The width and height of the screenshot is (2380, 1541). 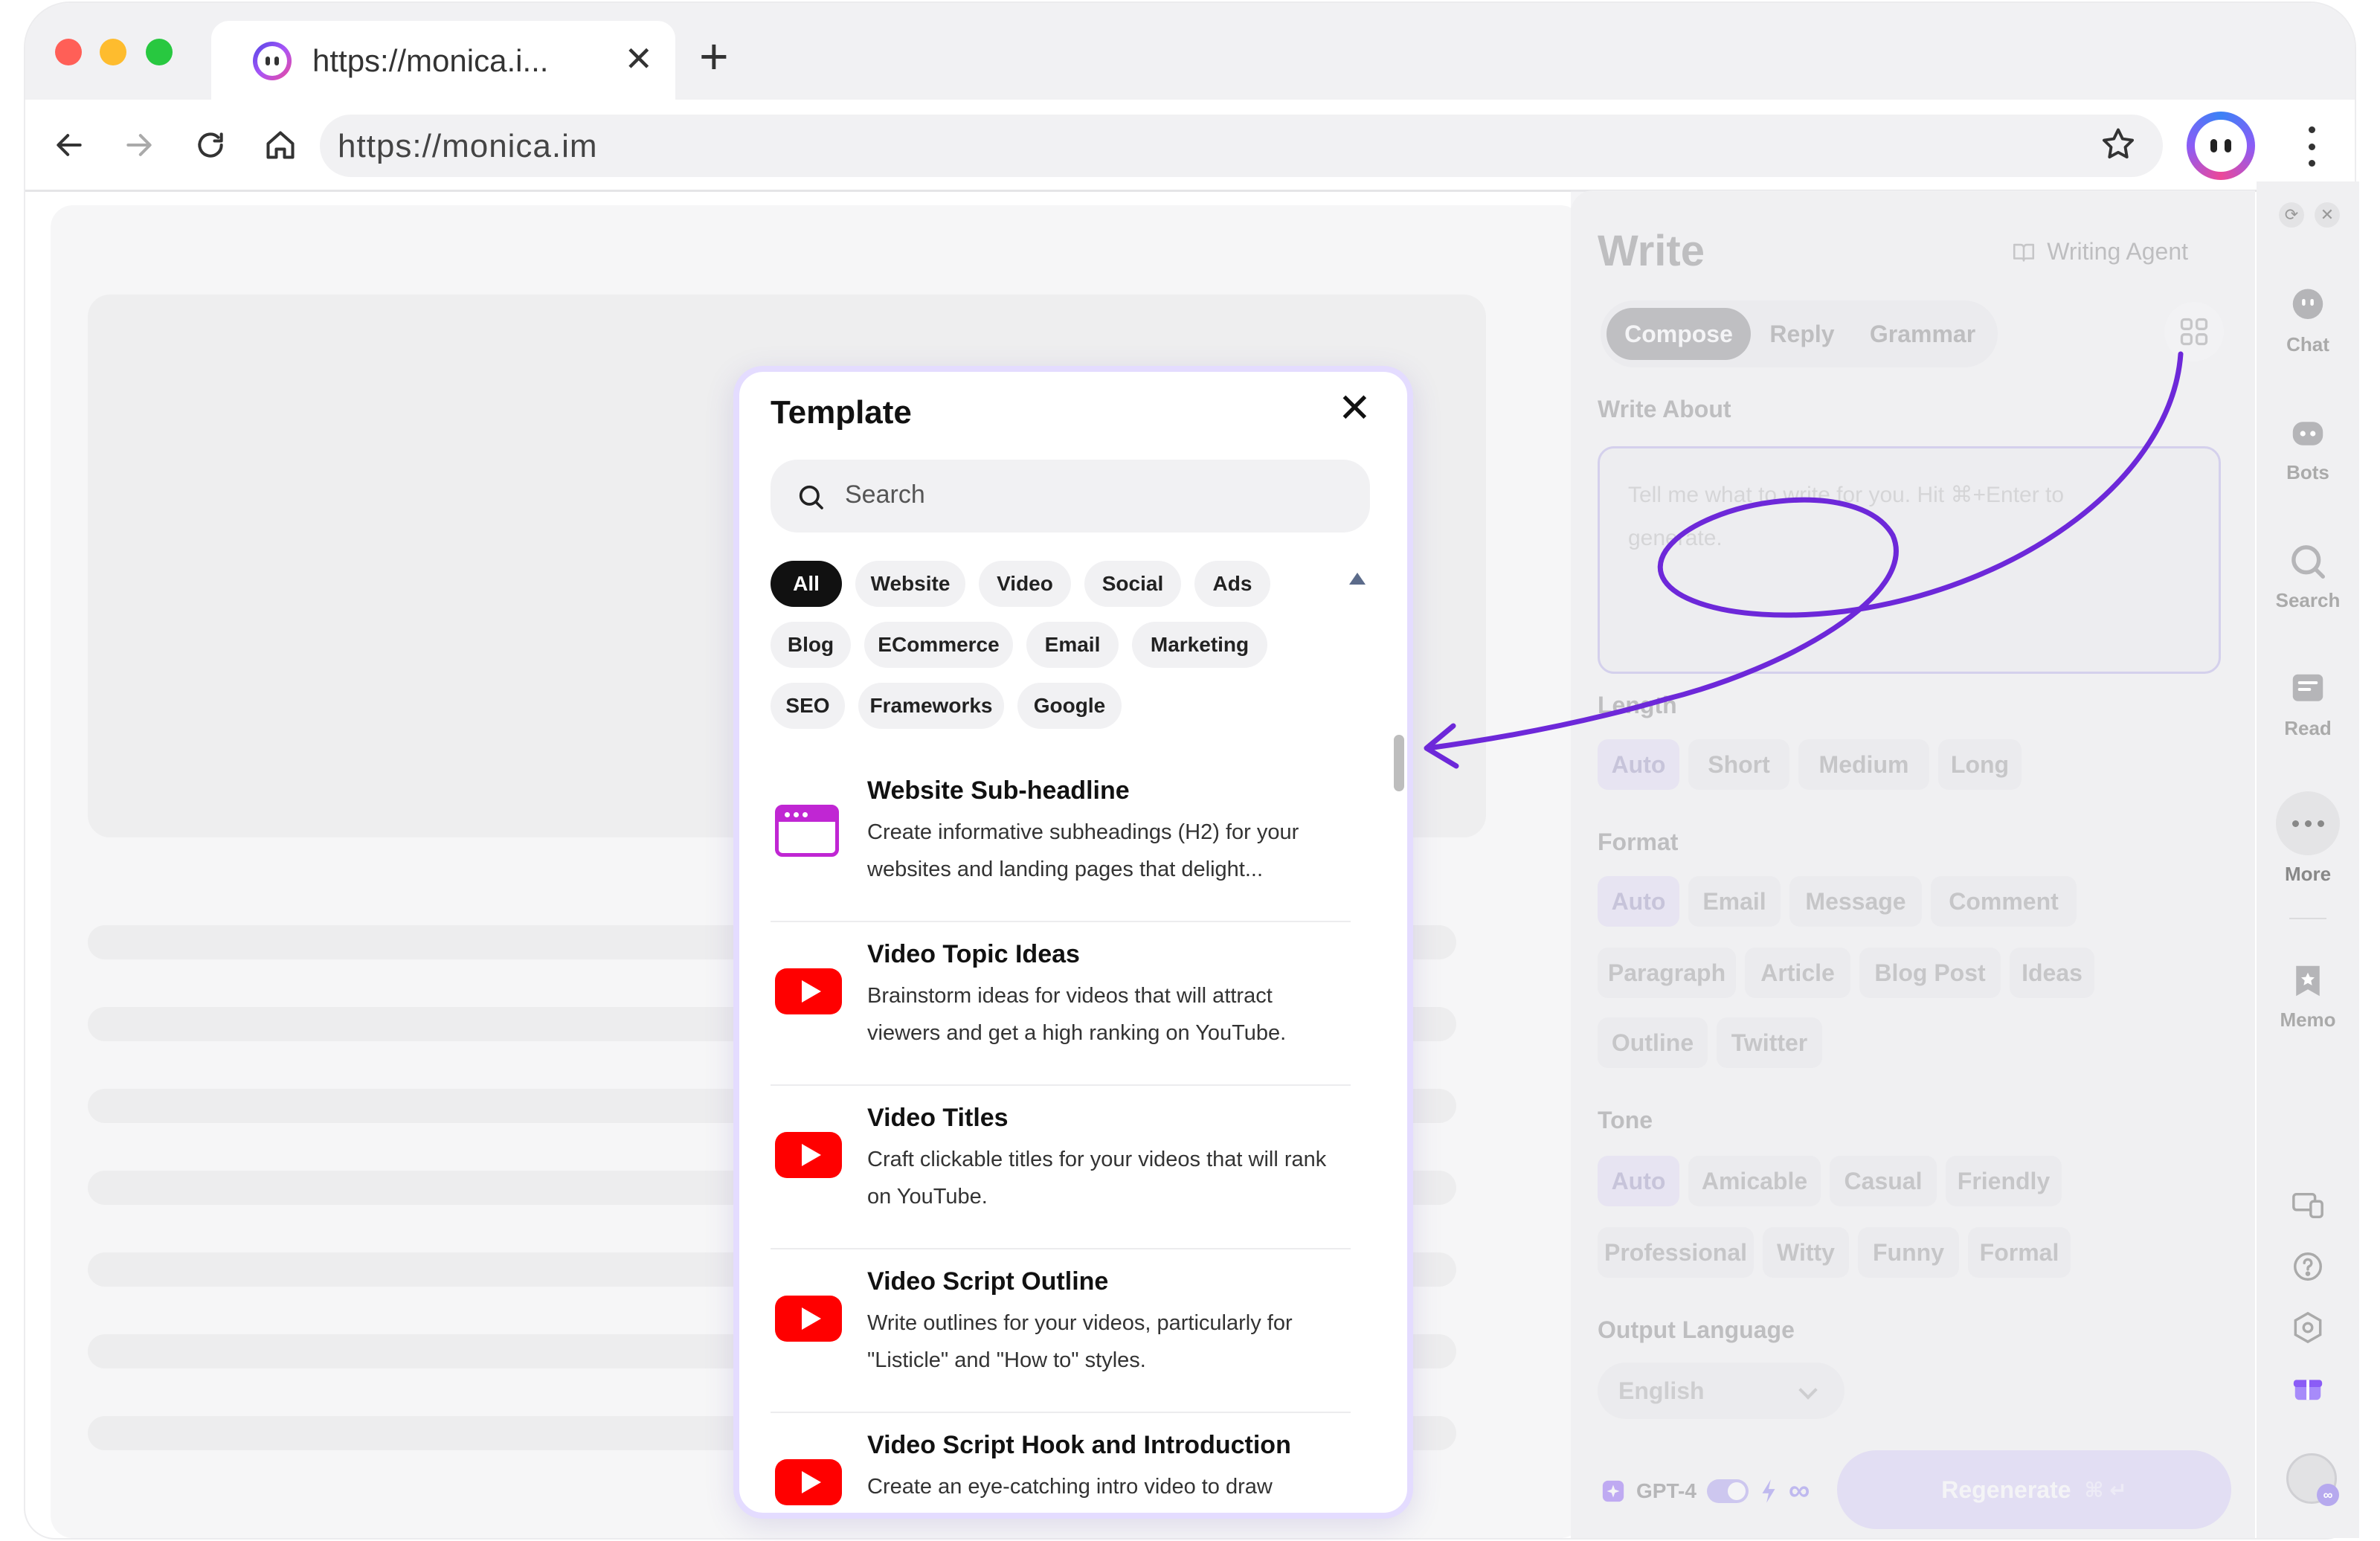 I want to click on template-name: Website Sub-headline, so click(x=999, y=790).